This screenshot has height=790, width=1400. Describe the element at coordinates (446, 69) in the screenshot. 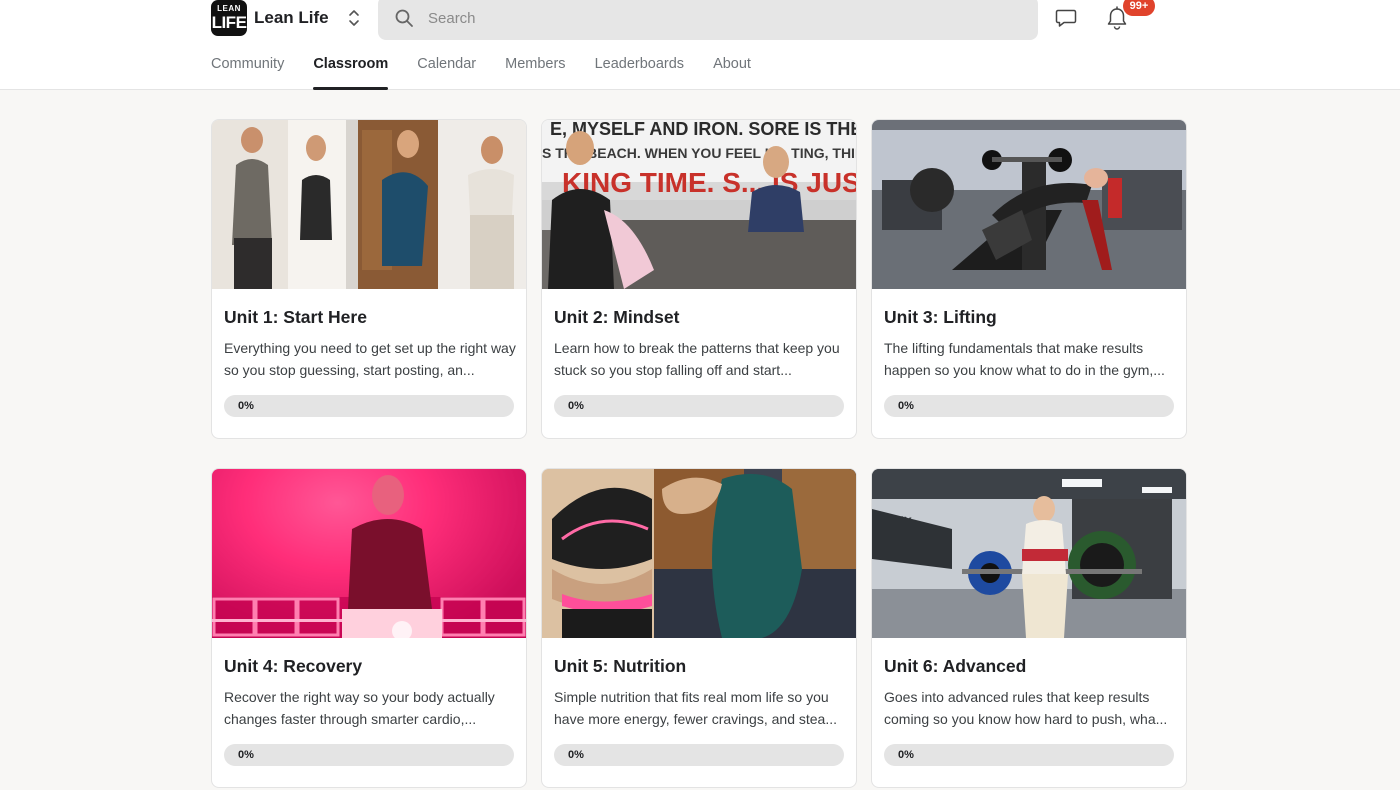

I see `tab-calendar: Calendar` at that location.